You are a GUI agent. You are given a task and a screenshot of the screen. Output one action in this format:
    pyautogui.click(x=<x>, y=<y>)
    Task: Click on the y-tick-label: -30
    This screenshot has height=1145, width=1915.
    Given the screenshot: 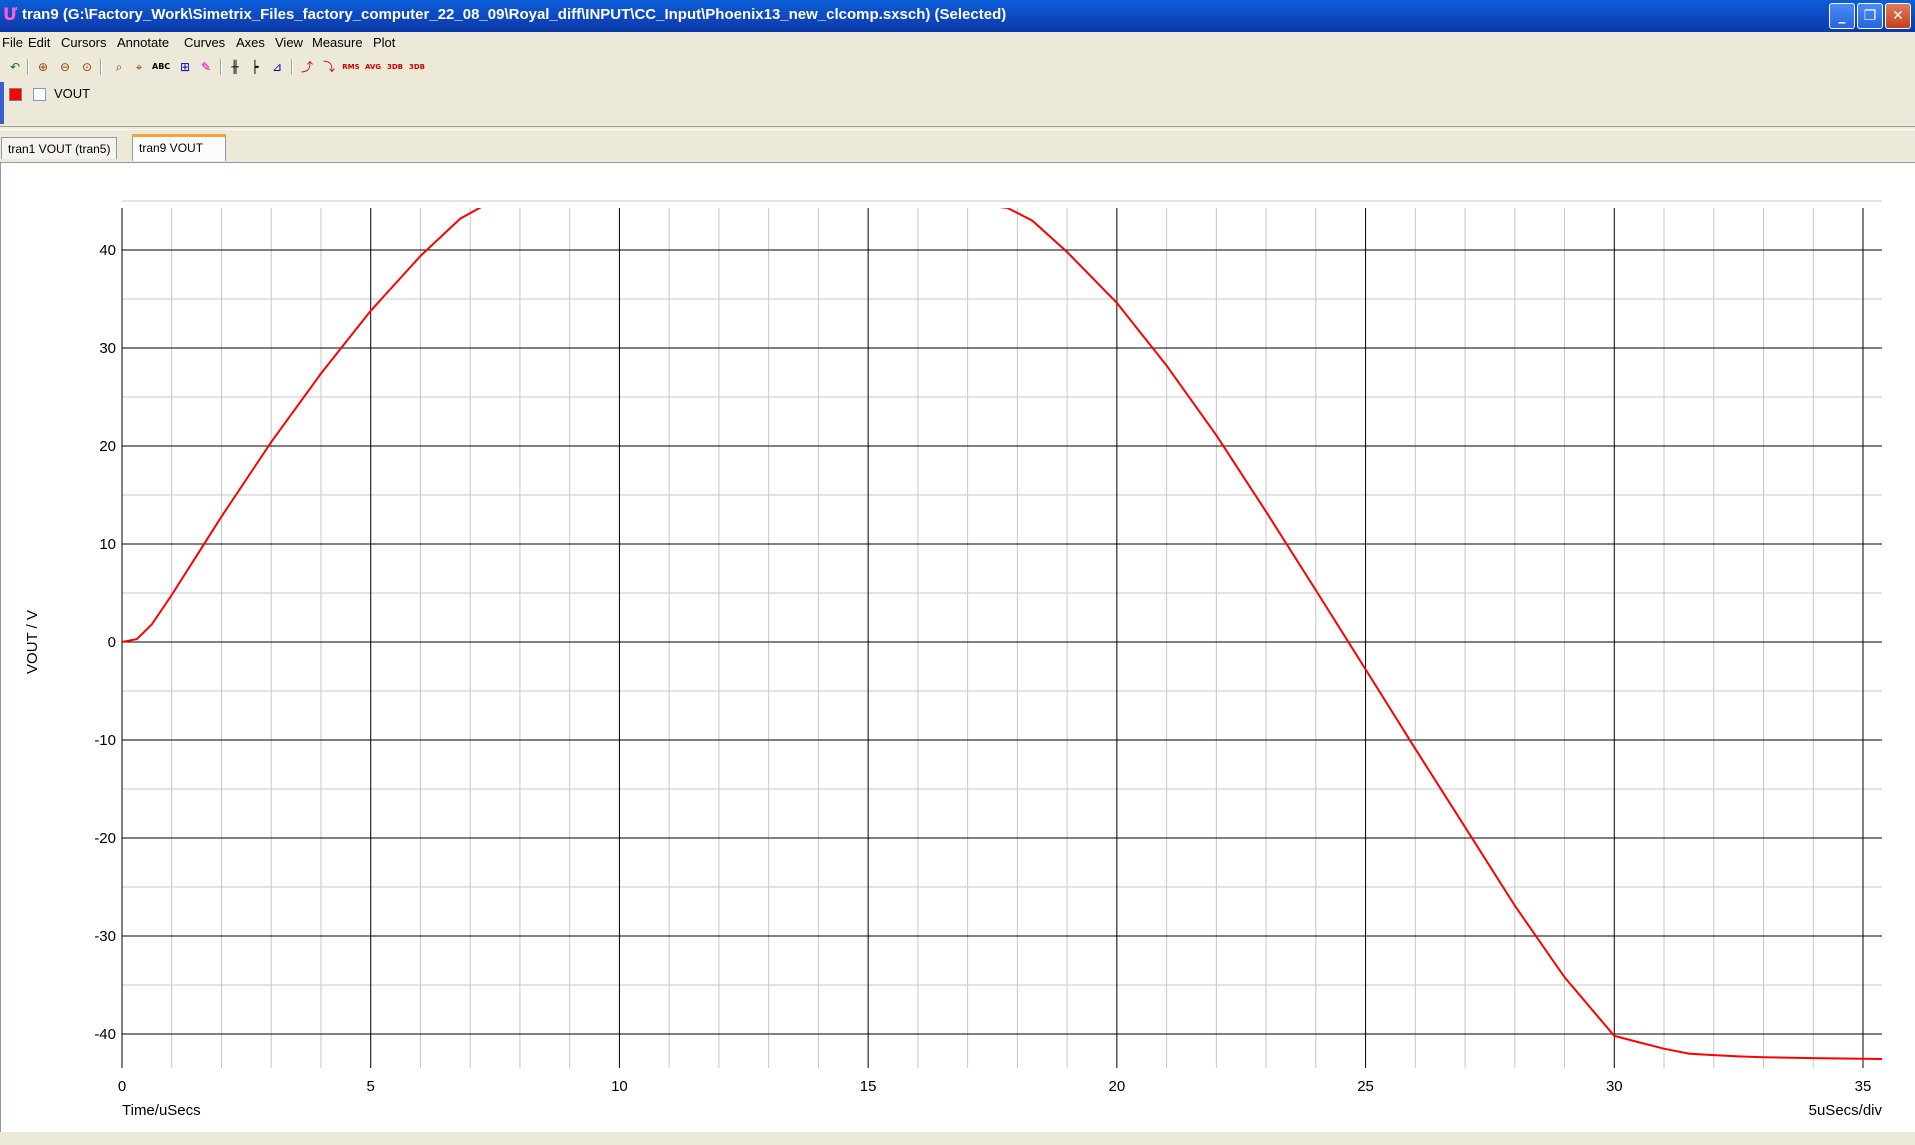 What is the action you would take?
    pyautogui.click(x=105, y=936)
    